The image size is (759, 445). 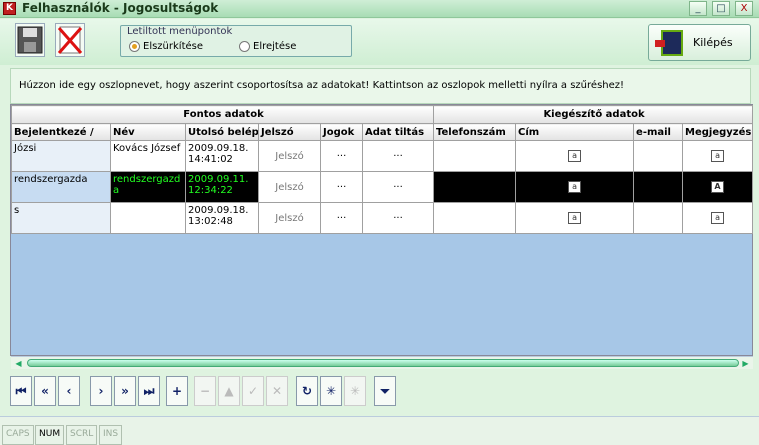 What do you see at coordinates (61, 156) in the screenshot?
I see `cell-login: Józsi` at bounding box center [61, 156].